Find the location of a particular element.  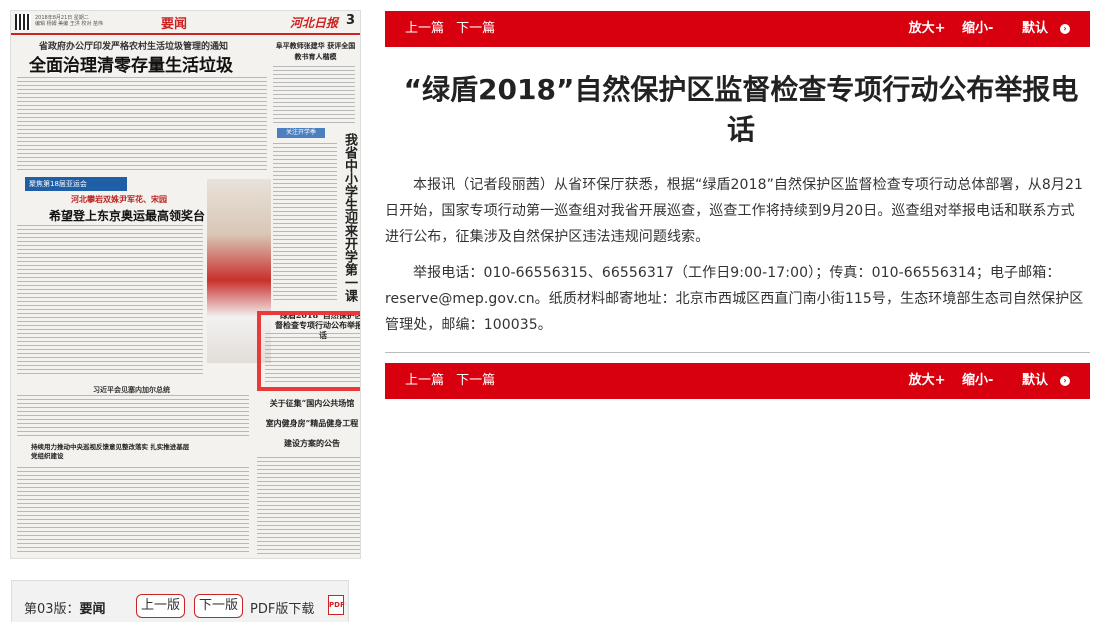

newspaper-logo: 河北日报 is located at coordinates (313, 23).